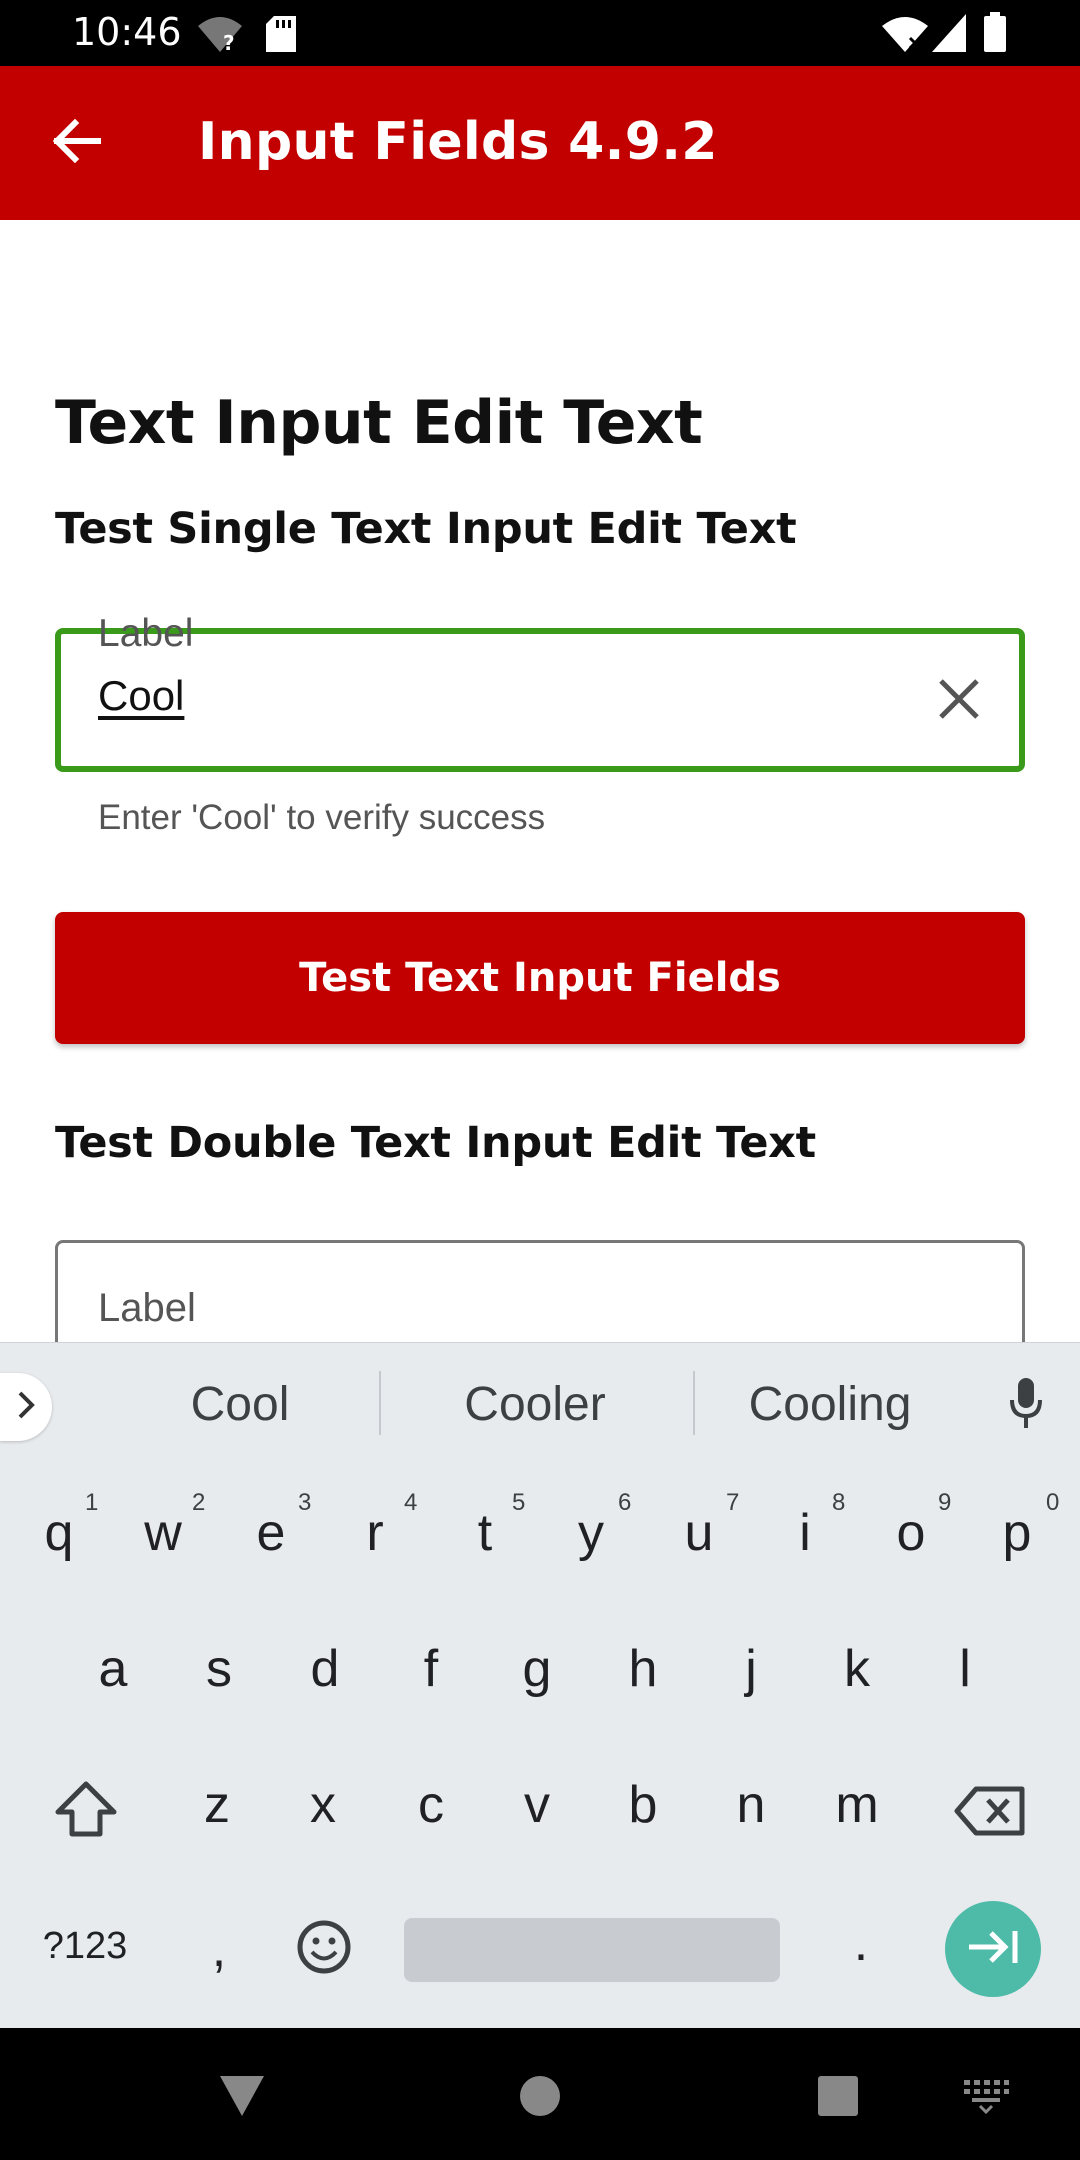 Image resolution: width=1080 pixels, height=2160 pixels. Describe the element at coordinates (949, 35) in the screenshot. I see `cell-signal-icon` at that location.